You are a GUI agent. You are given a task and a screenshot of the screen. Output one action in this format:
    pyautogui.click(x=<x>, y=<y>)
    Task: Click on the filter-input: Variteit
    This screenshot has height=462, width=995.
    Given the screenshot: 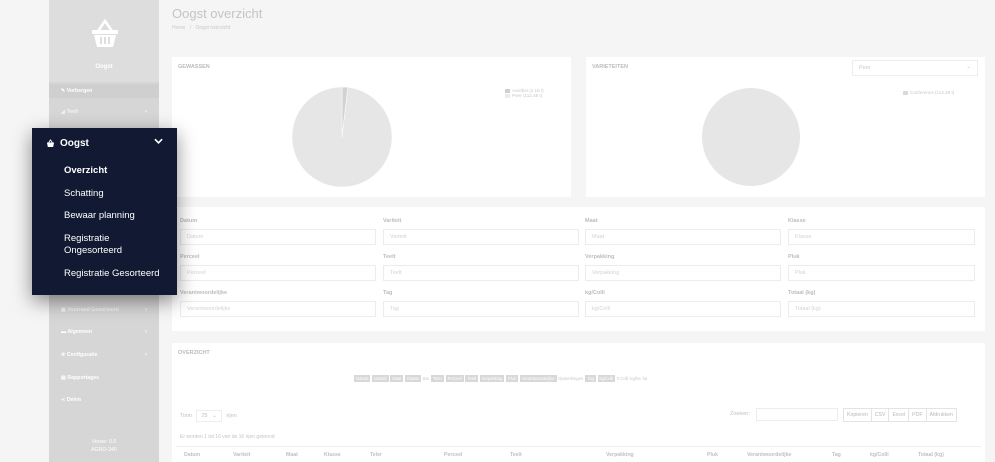 What is the action you would take?
    pyautogui.click(x=481, y=237)
    